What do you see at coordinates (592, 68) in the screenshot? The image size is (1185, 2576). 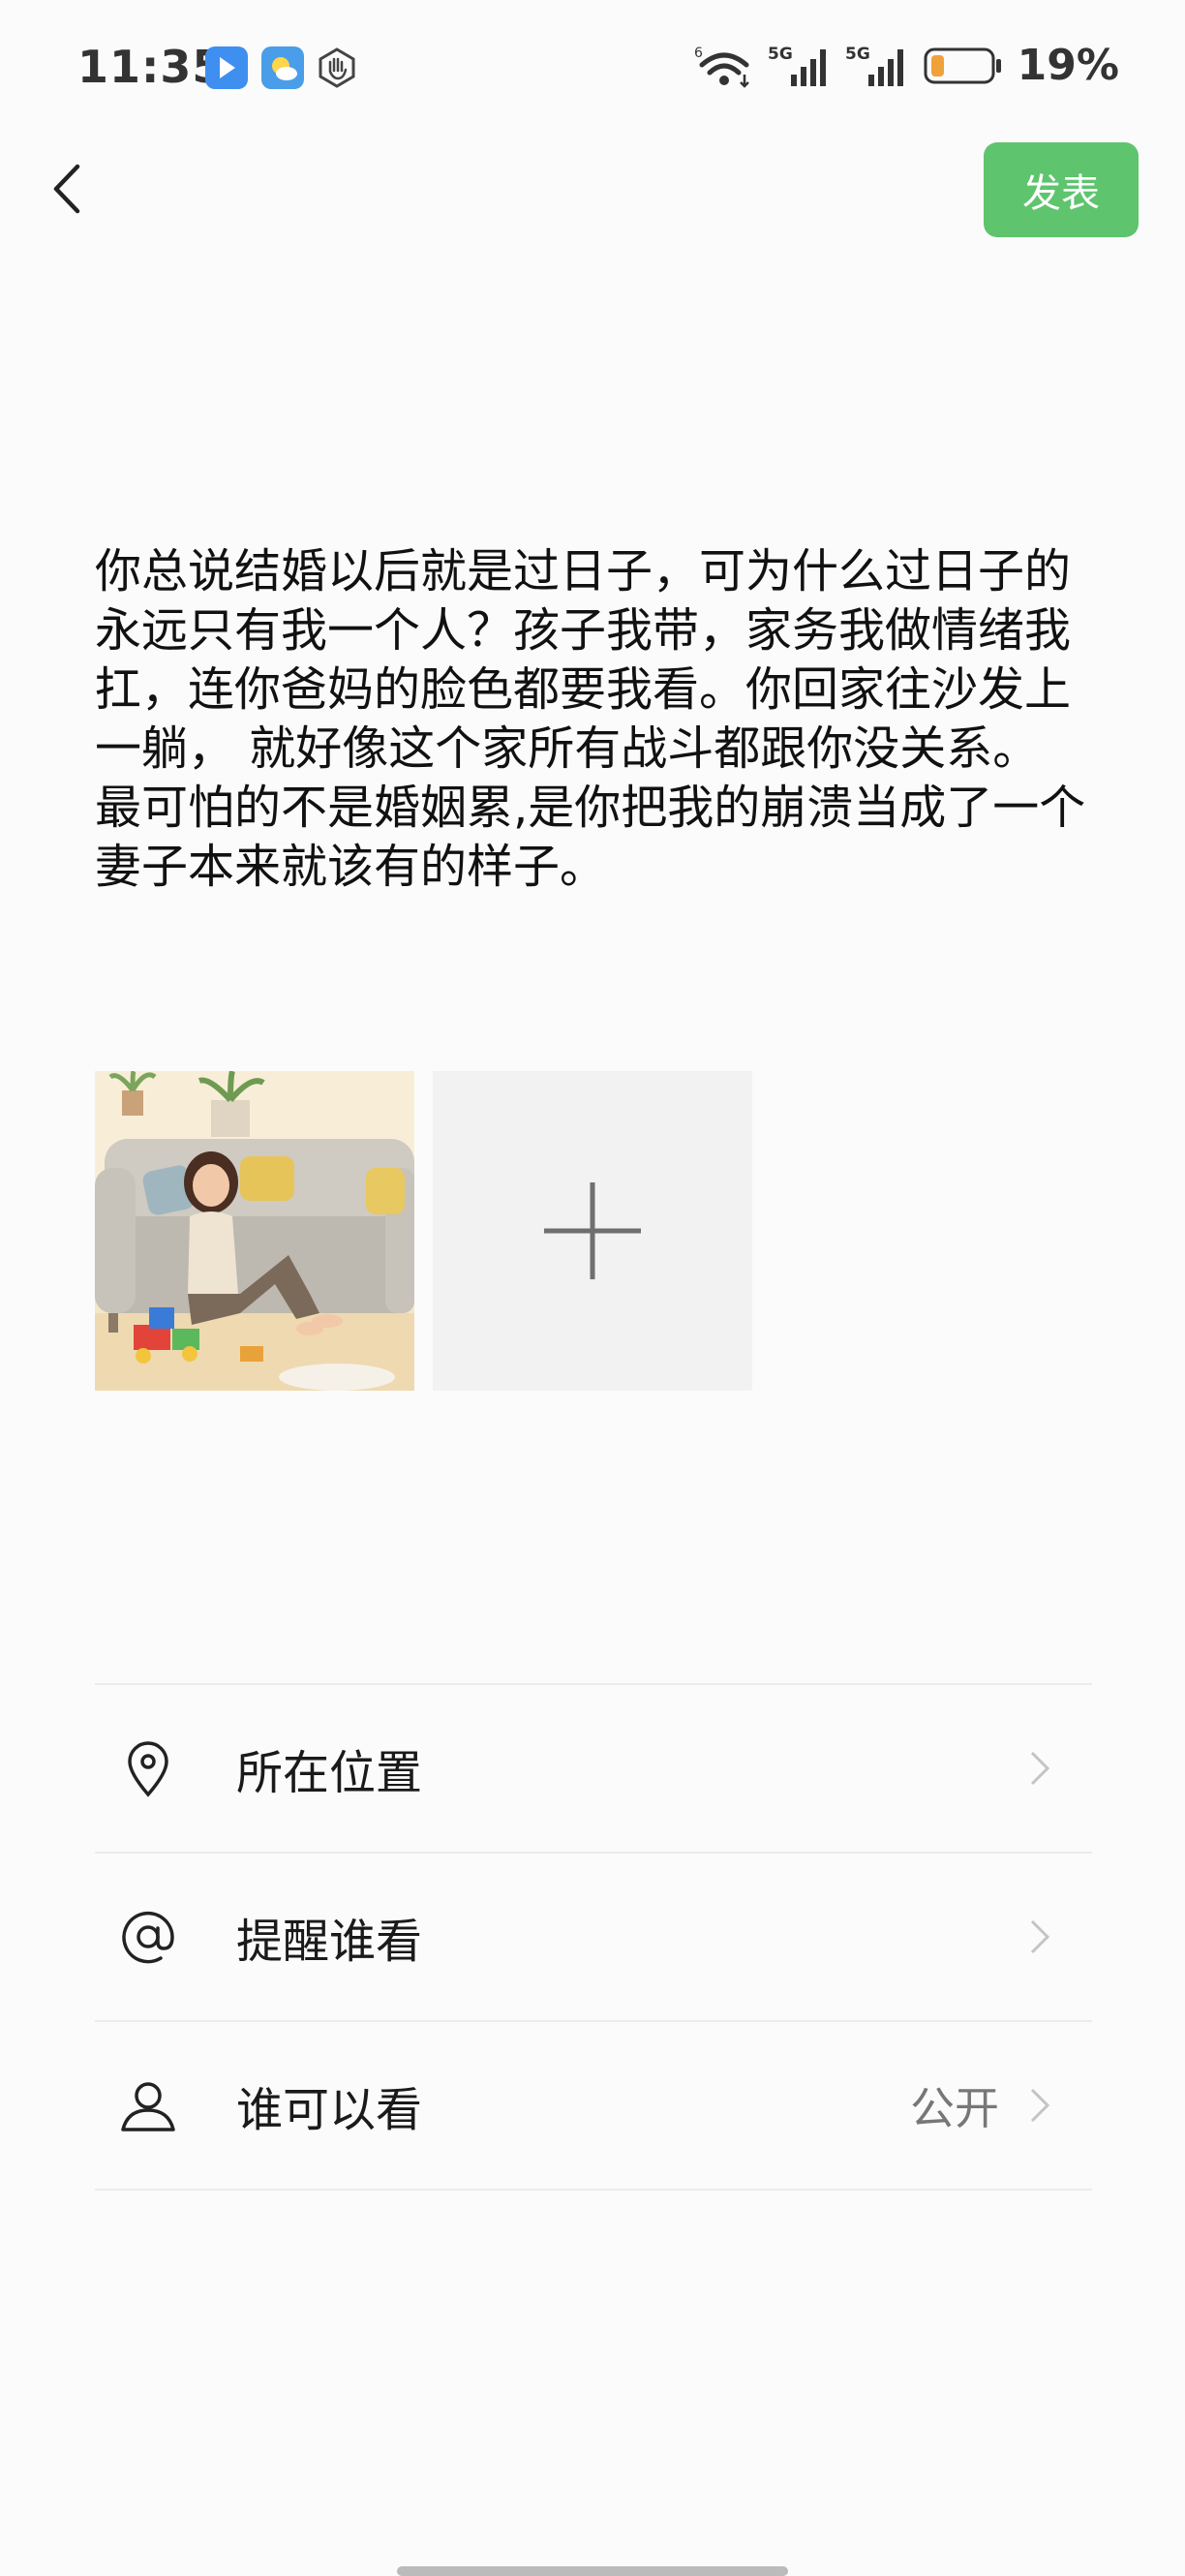 I see `status-bar: 11:35 6 5G 5G 19%` at bounding box center [592, 68].